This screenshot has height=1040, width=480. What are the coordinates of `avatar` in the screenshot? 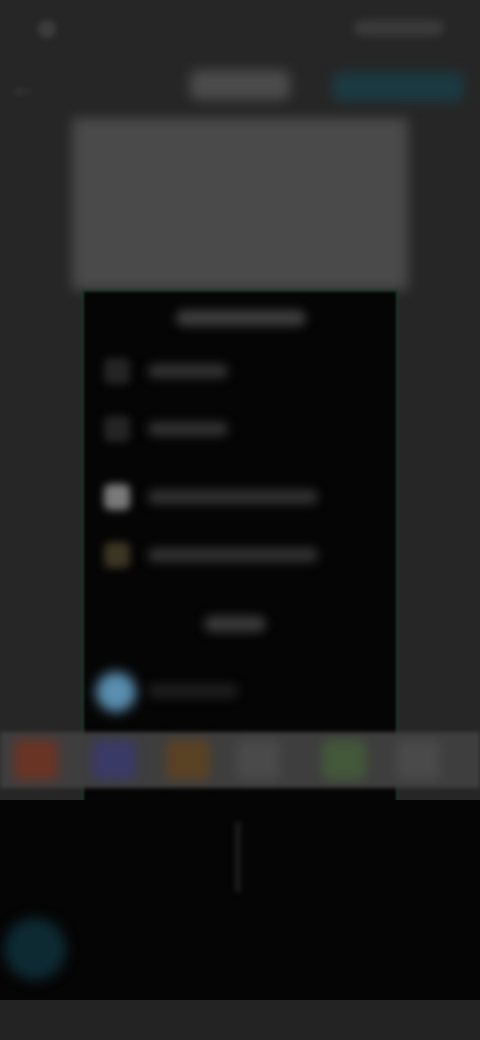 It's located at (116, 692).